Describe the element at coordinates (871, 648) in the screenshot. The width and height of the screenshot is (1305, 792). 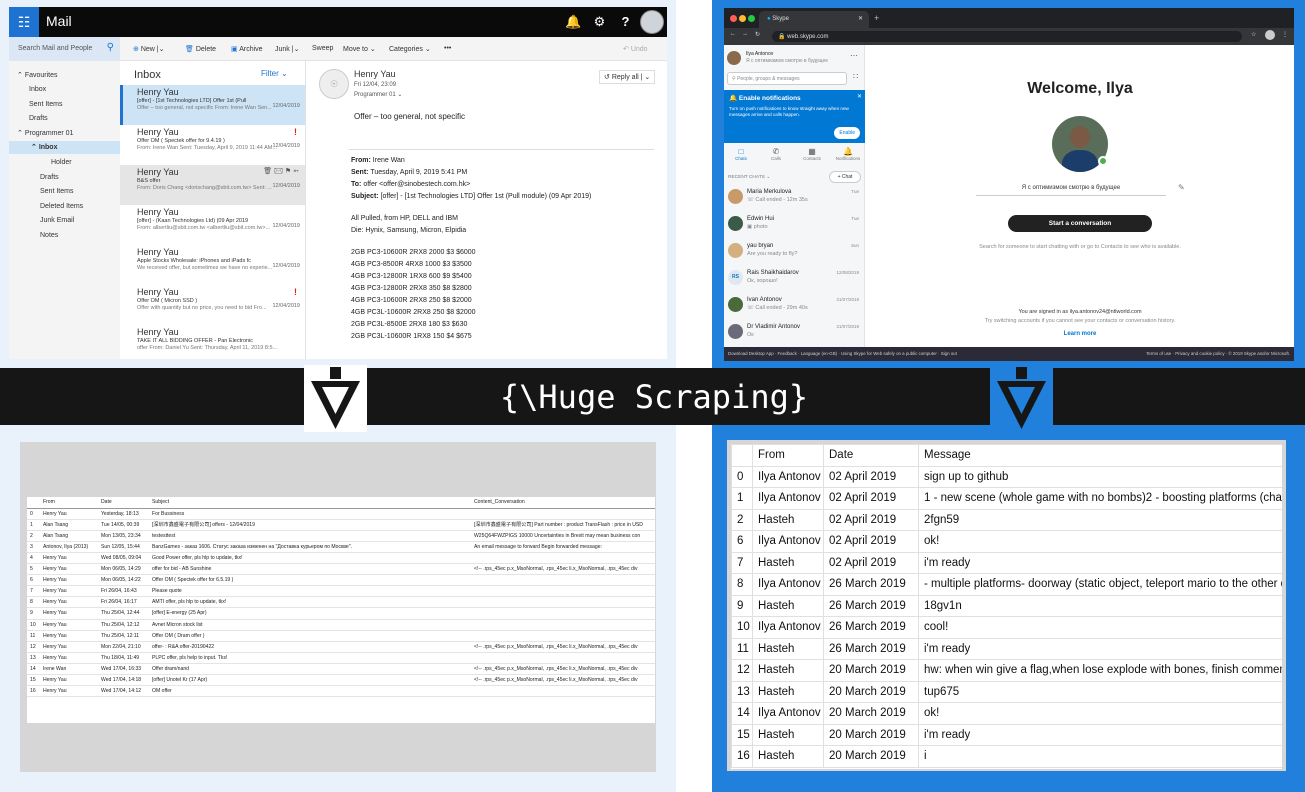
I see `table-cell: 26 March 2019` at that location.